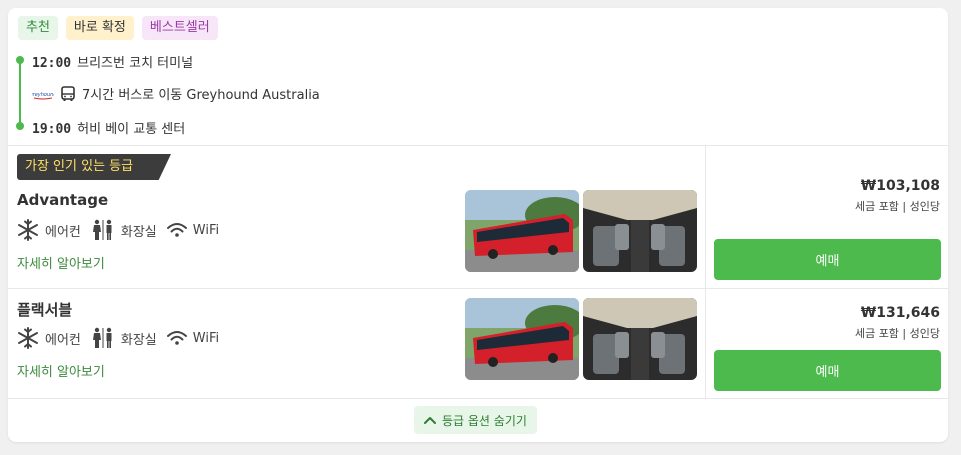 The width and height of the screenshot is (961, 455). Describe the element at coordinates (52, 129) in the screenshot. I see `arrival-time: 19:00` at that location.